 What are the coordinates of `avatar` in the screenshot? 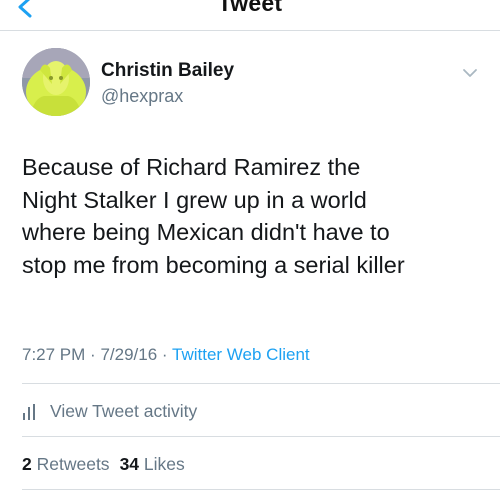 It's located at (56, 82).